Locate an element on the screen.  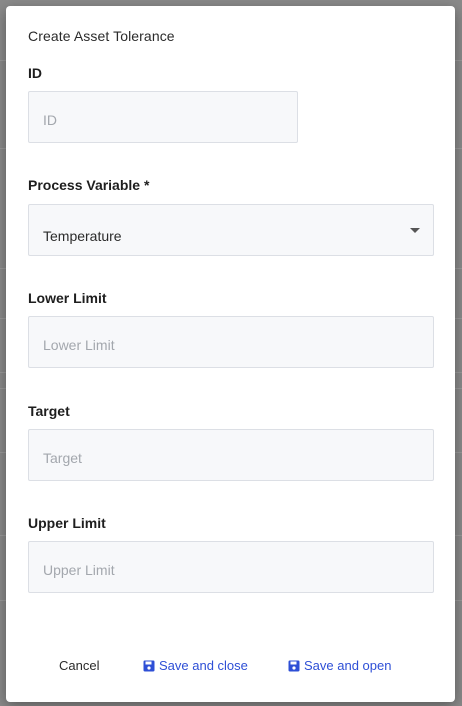
target-field-container is located at coordinates (231, 455).